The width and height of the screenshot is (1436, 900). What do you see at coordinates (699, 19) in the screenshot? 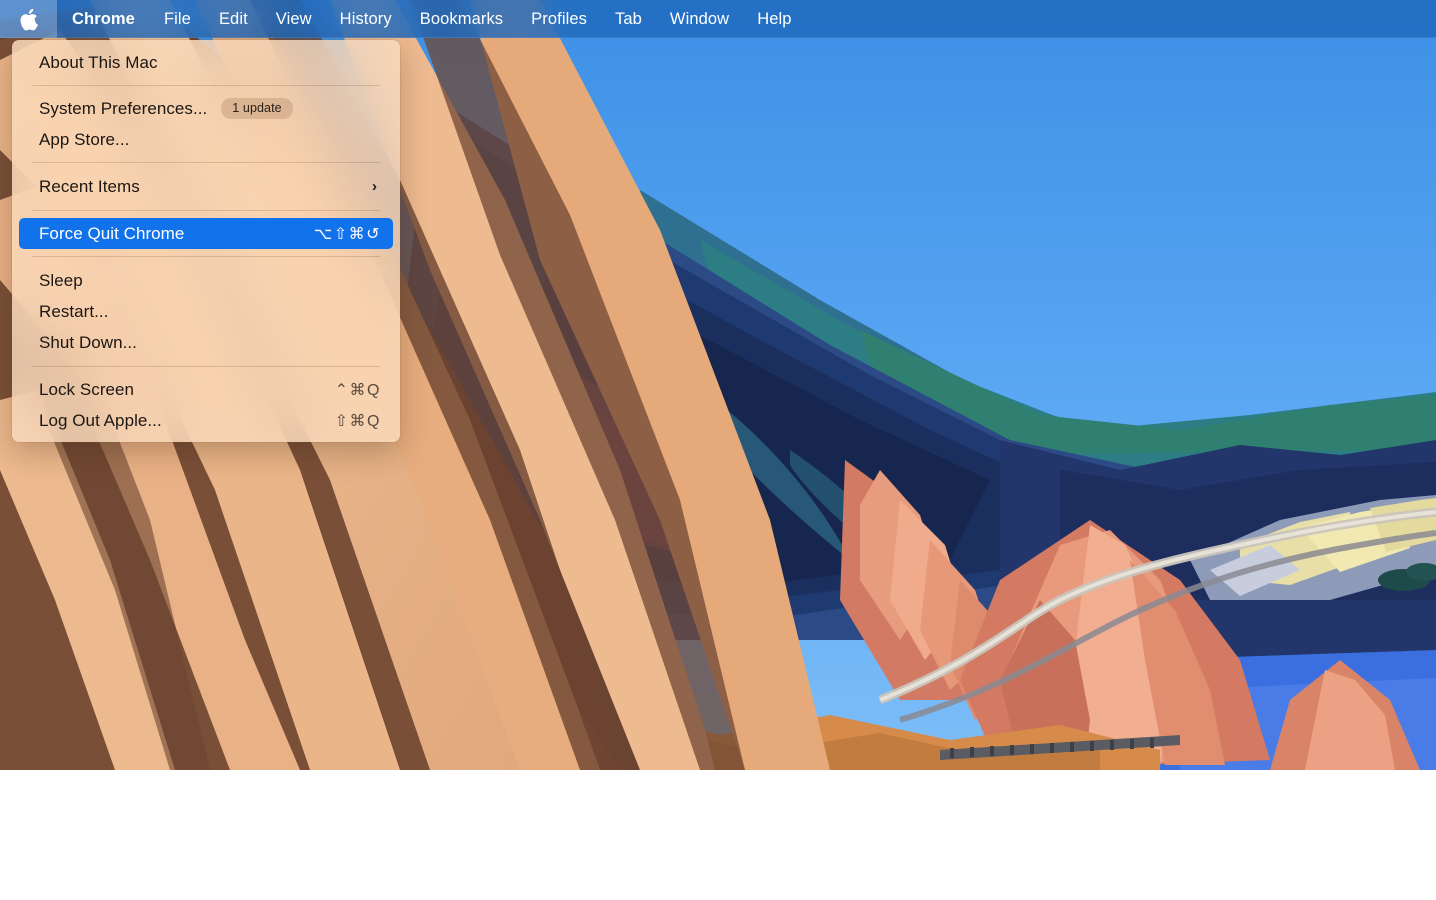
I see `menu-bar-item-window: Window` at bounding box center [699, 19].